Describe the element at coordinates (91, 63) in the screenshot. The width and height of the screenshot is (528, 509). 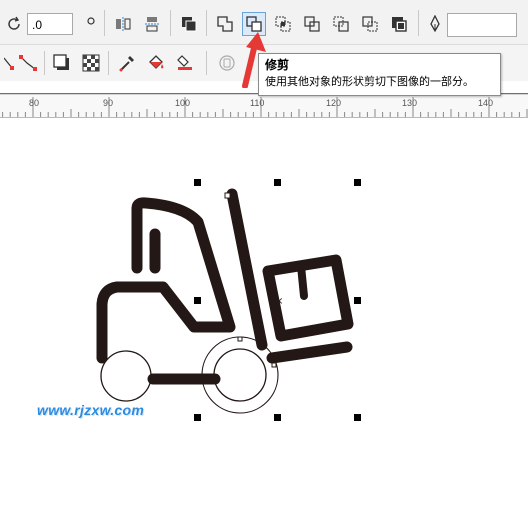
I see `transparency-icon` at that location.